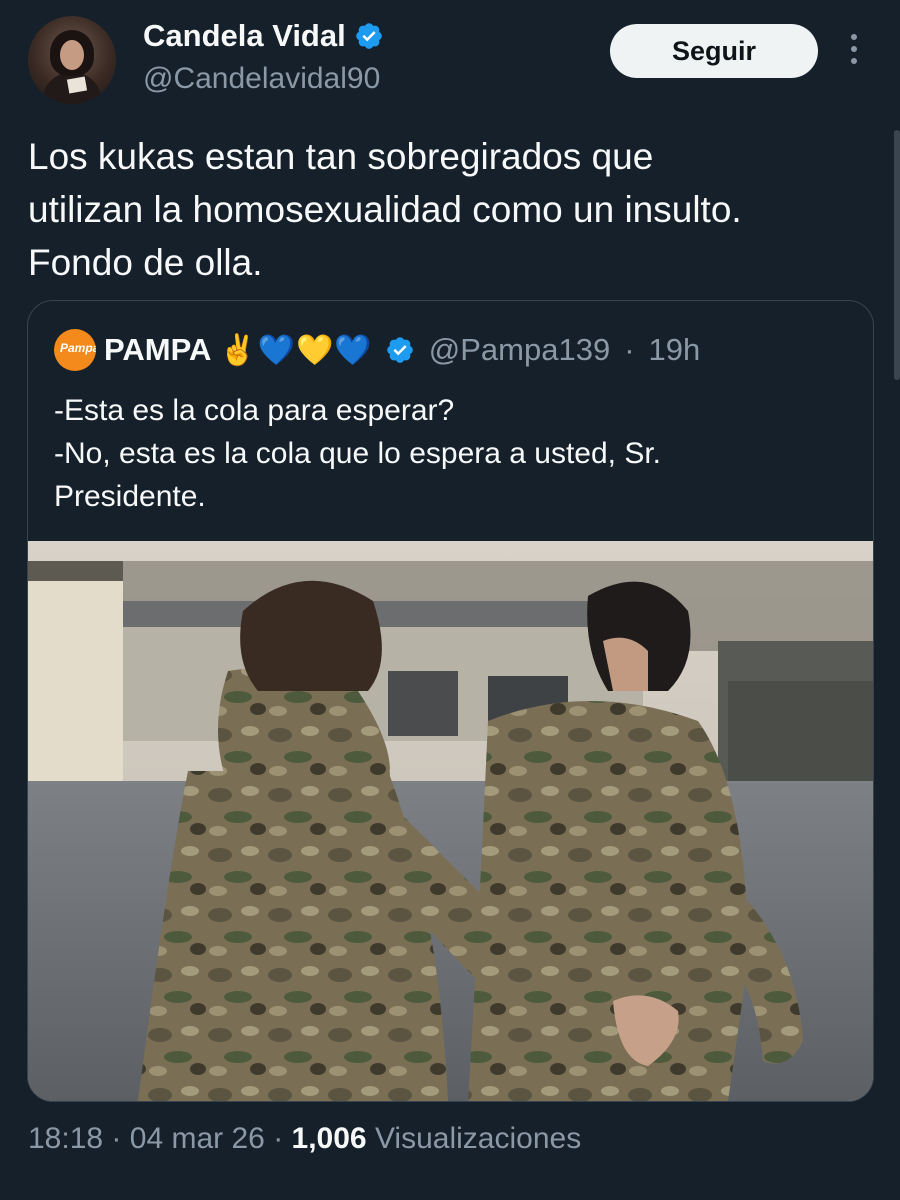  What do you see at coordinates (714, 51) in the screenshot?
I see `follow-button: Seguir` at bounding box center [714, 51].